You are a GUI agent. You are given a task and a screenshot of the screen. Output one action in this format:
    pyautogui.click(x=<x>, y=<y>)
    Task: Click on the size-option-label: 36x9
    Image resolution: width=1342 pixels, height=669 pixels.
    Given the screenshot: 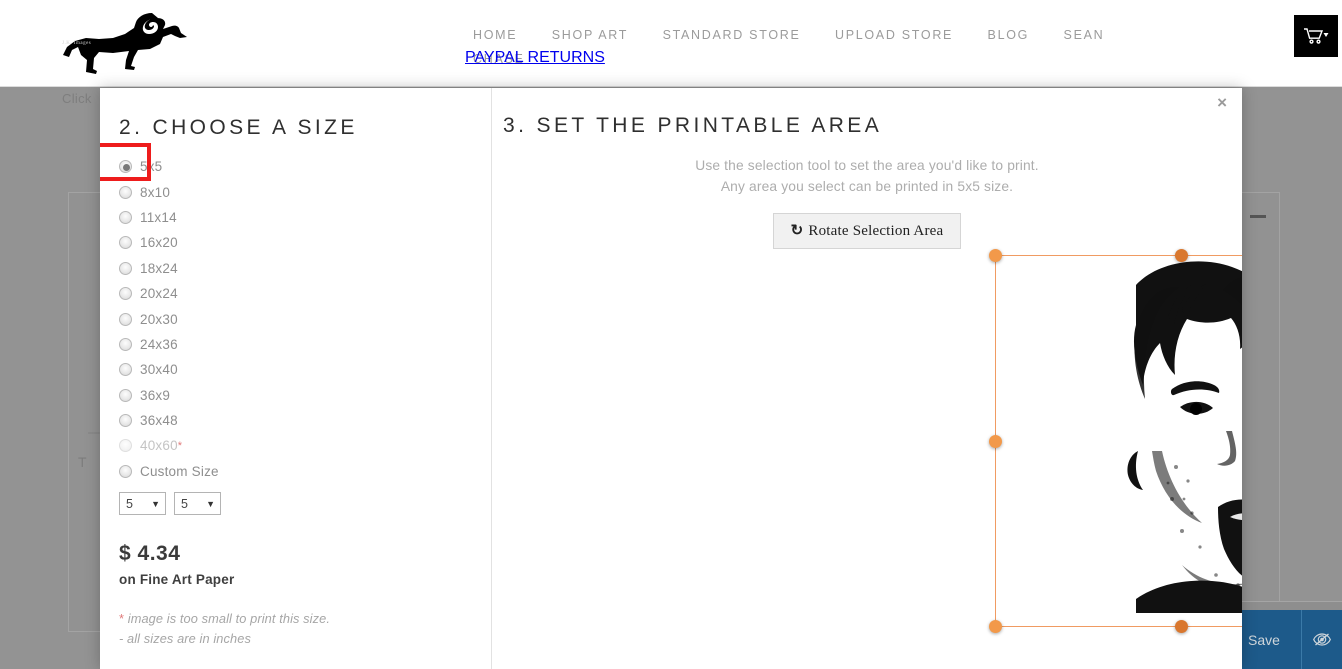 What is the action you would take?
    pyautogui.click(x=155, y=395)
    